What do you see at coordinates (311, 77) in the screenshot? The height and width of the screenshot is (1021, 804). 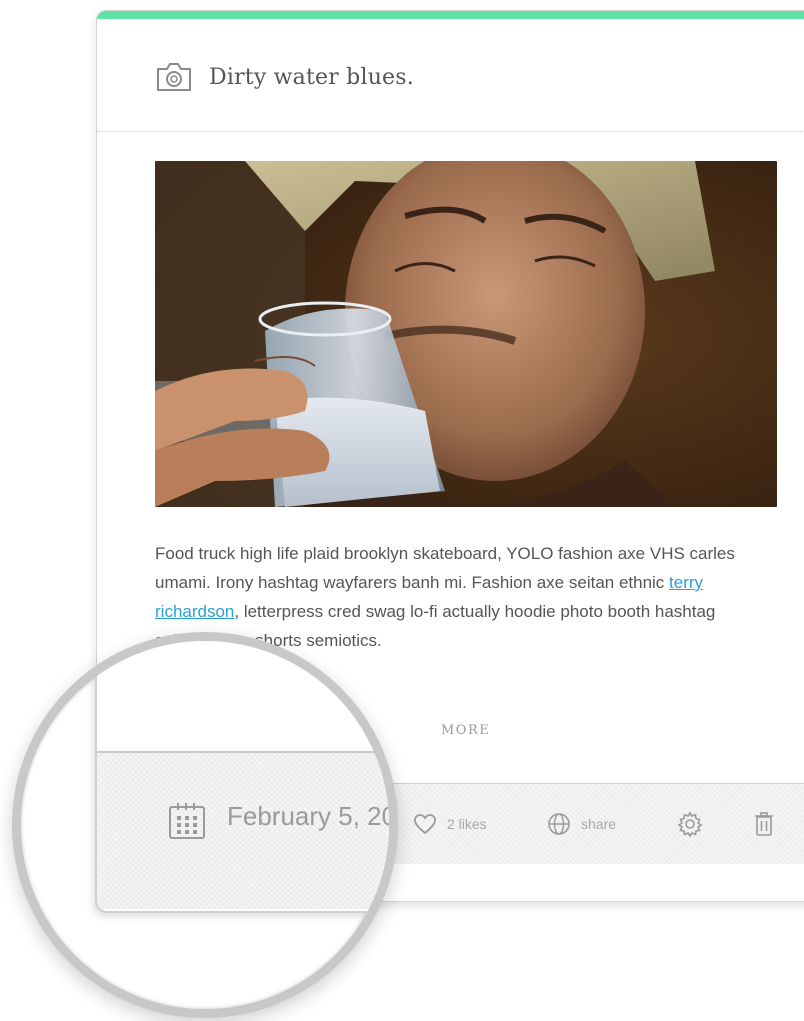 I see `post-title: Dirty water blues.` at bounding box center [311, 77].